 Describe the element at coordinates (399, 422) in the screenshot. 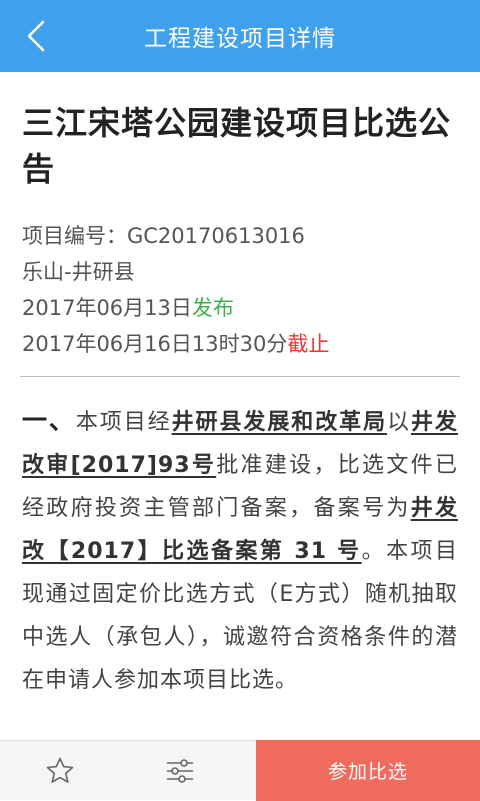

I see `body-text-2: 以` at that location.